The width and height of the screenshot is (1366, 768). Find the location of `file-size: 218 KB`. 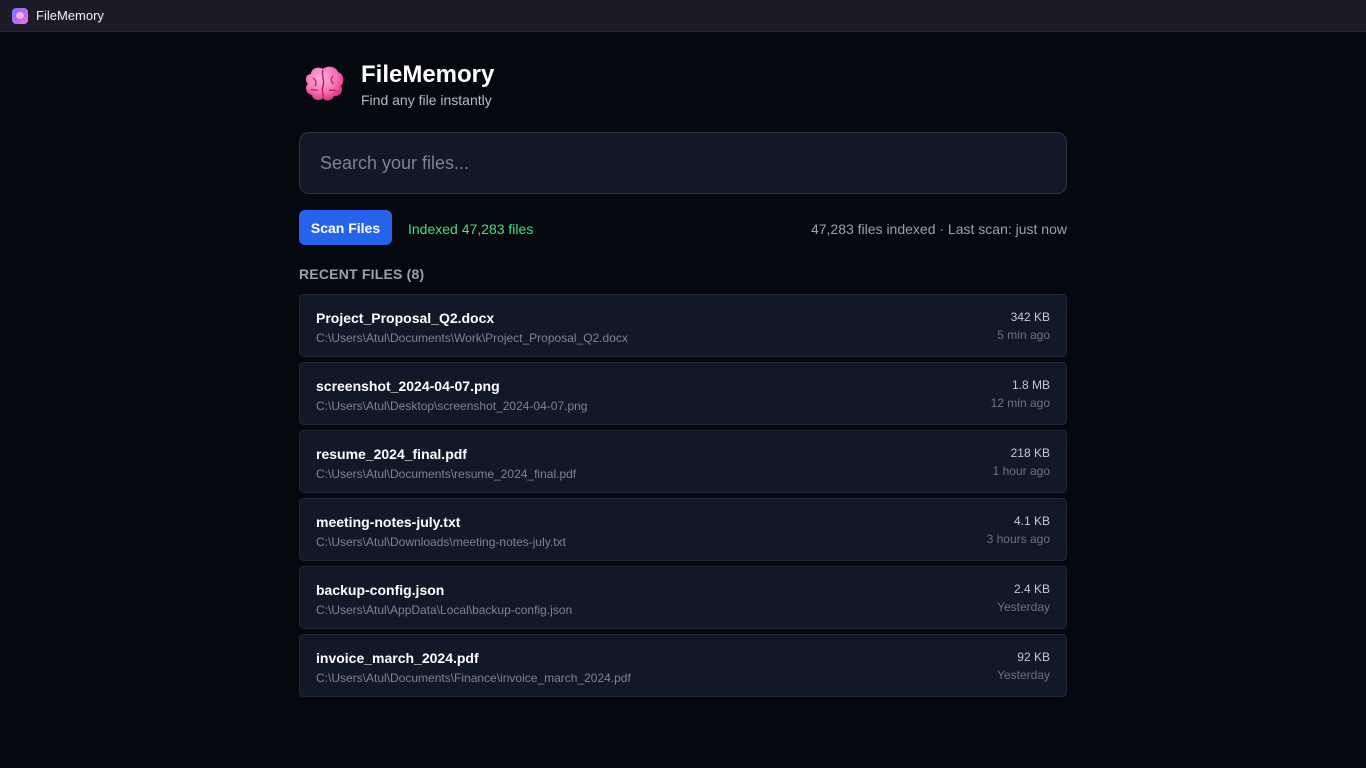

file-size: 218 KB is located at coordinates (1030, 453).